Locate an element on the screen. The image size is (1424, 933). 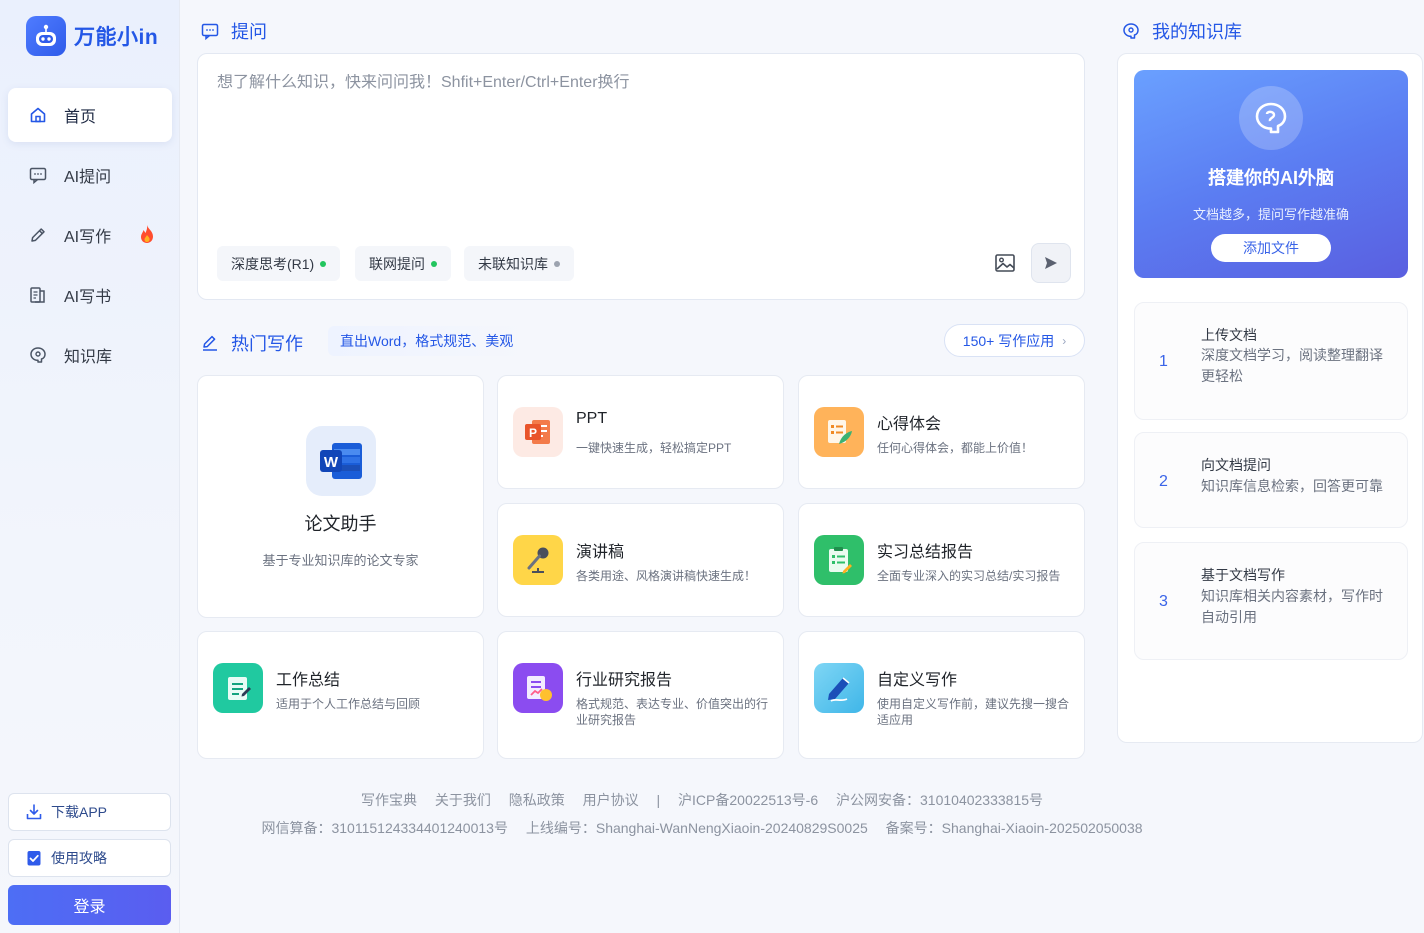
send-button is located at coordinates (1051, 263).